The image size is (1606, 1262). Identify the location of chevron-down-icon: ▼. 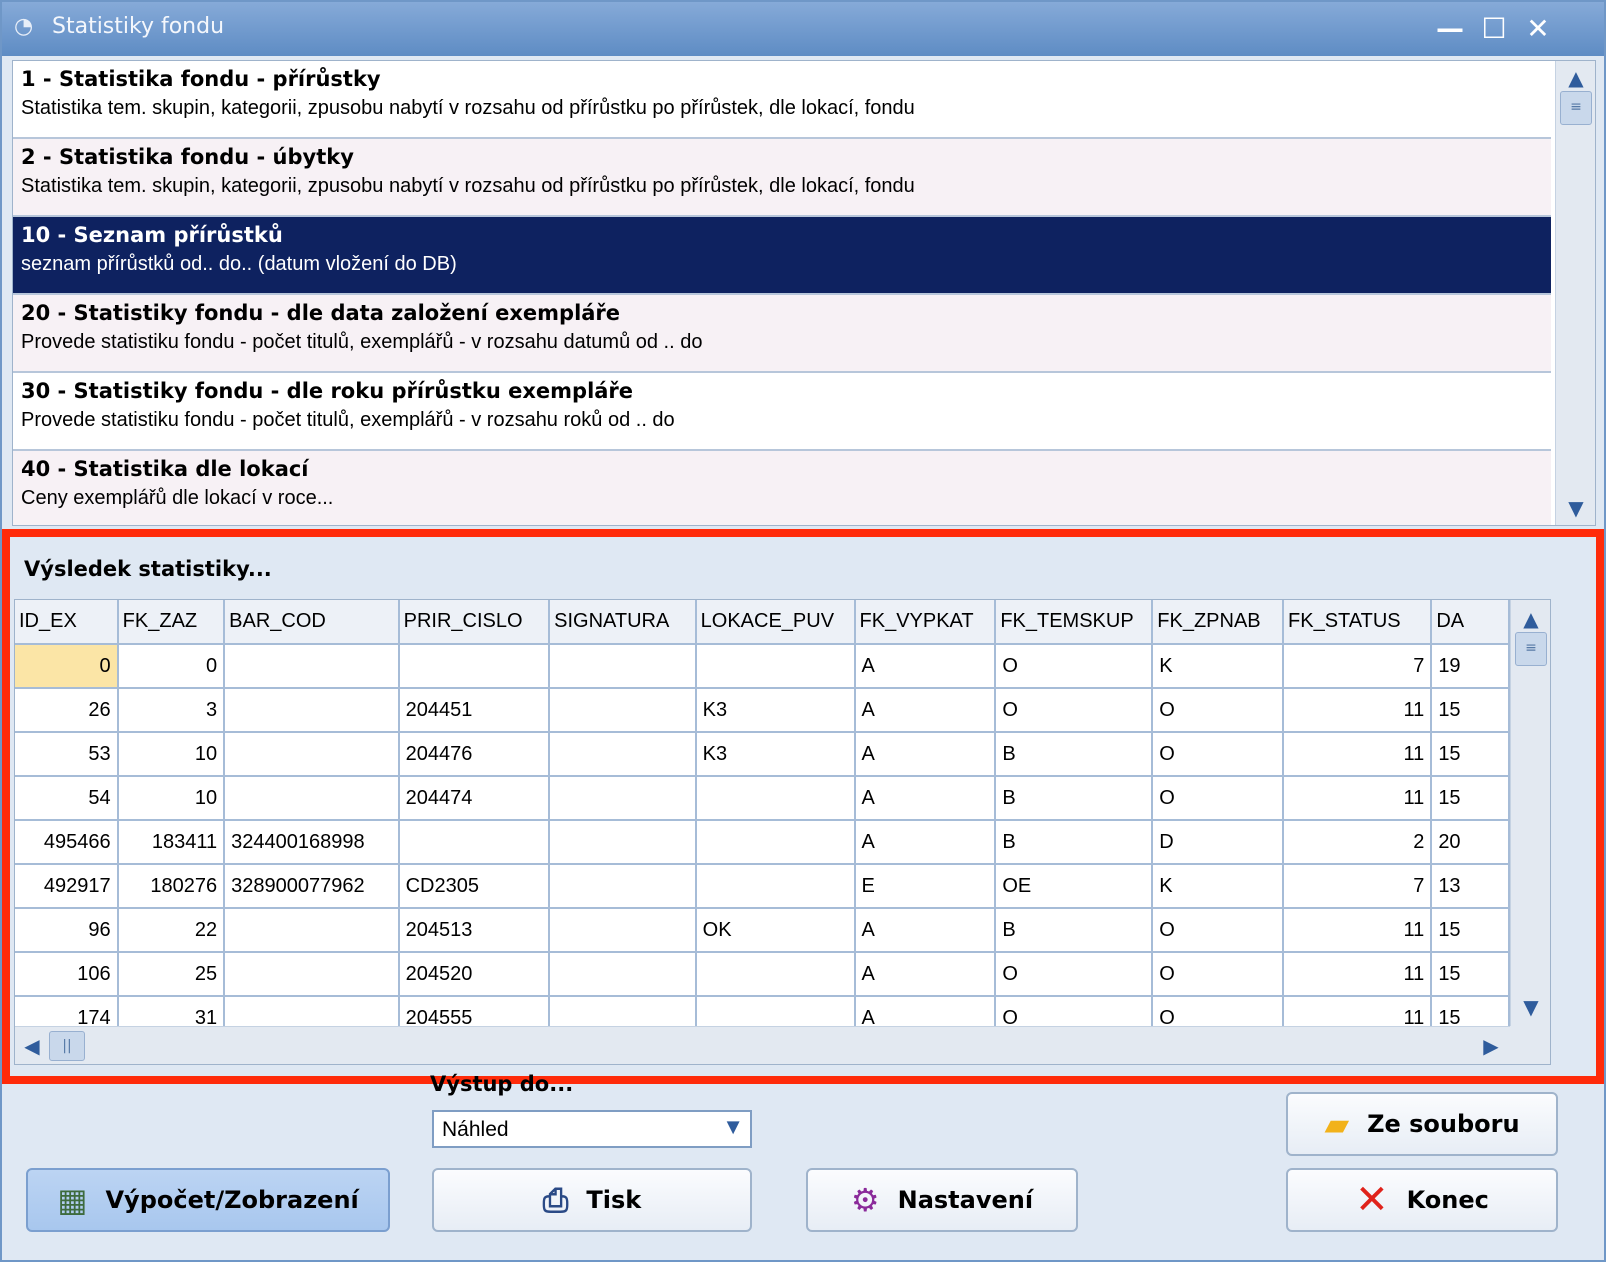
(733, 1127).